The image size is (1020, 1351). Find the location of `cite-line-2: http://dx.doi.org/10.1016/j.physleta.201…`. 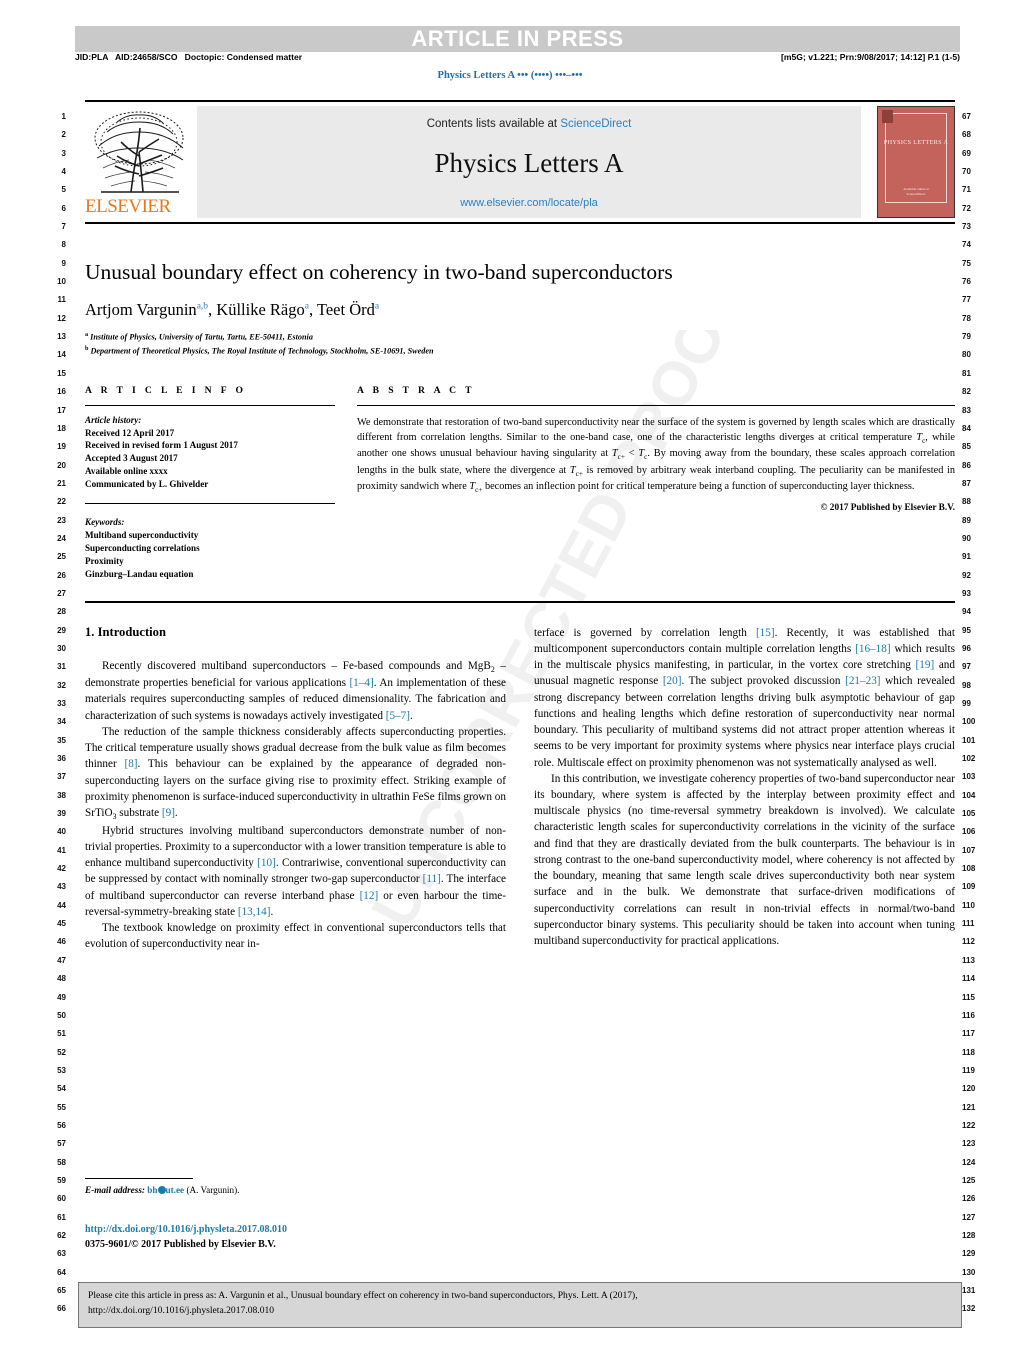

cite-line-2: http://dx.doi.org/10.1016/j.physleta.201… is located at coordinates (181, 1310).